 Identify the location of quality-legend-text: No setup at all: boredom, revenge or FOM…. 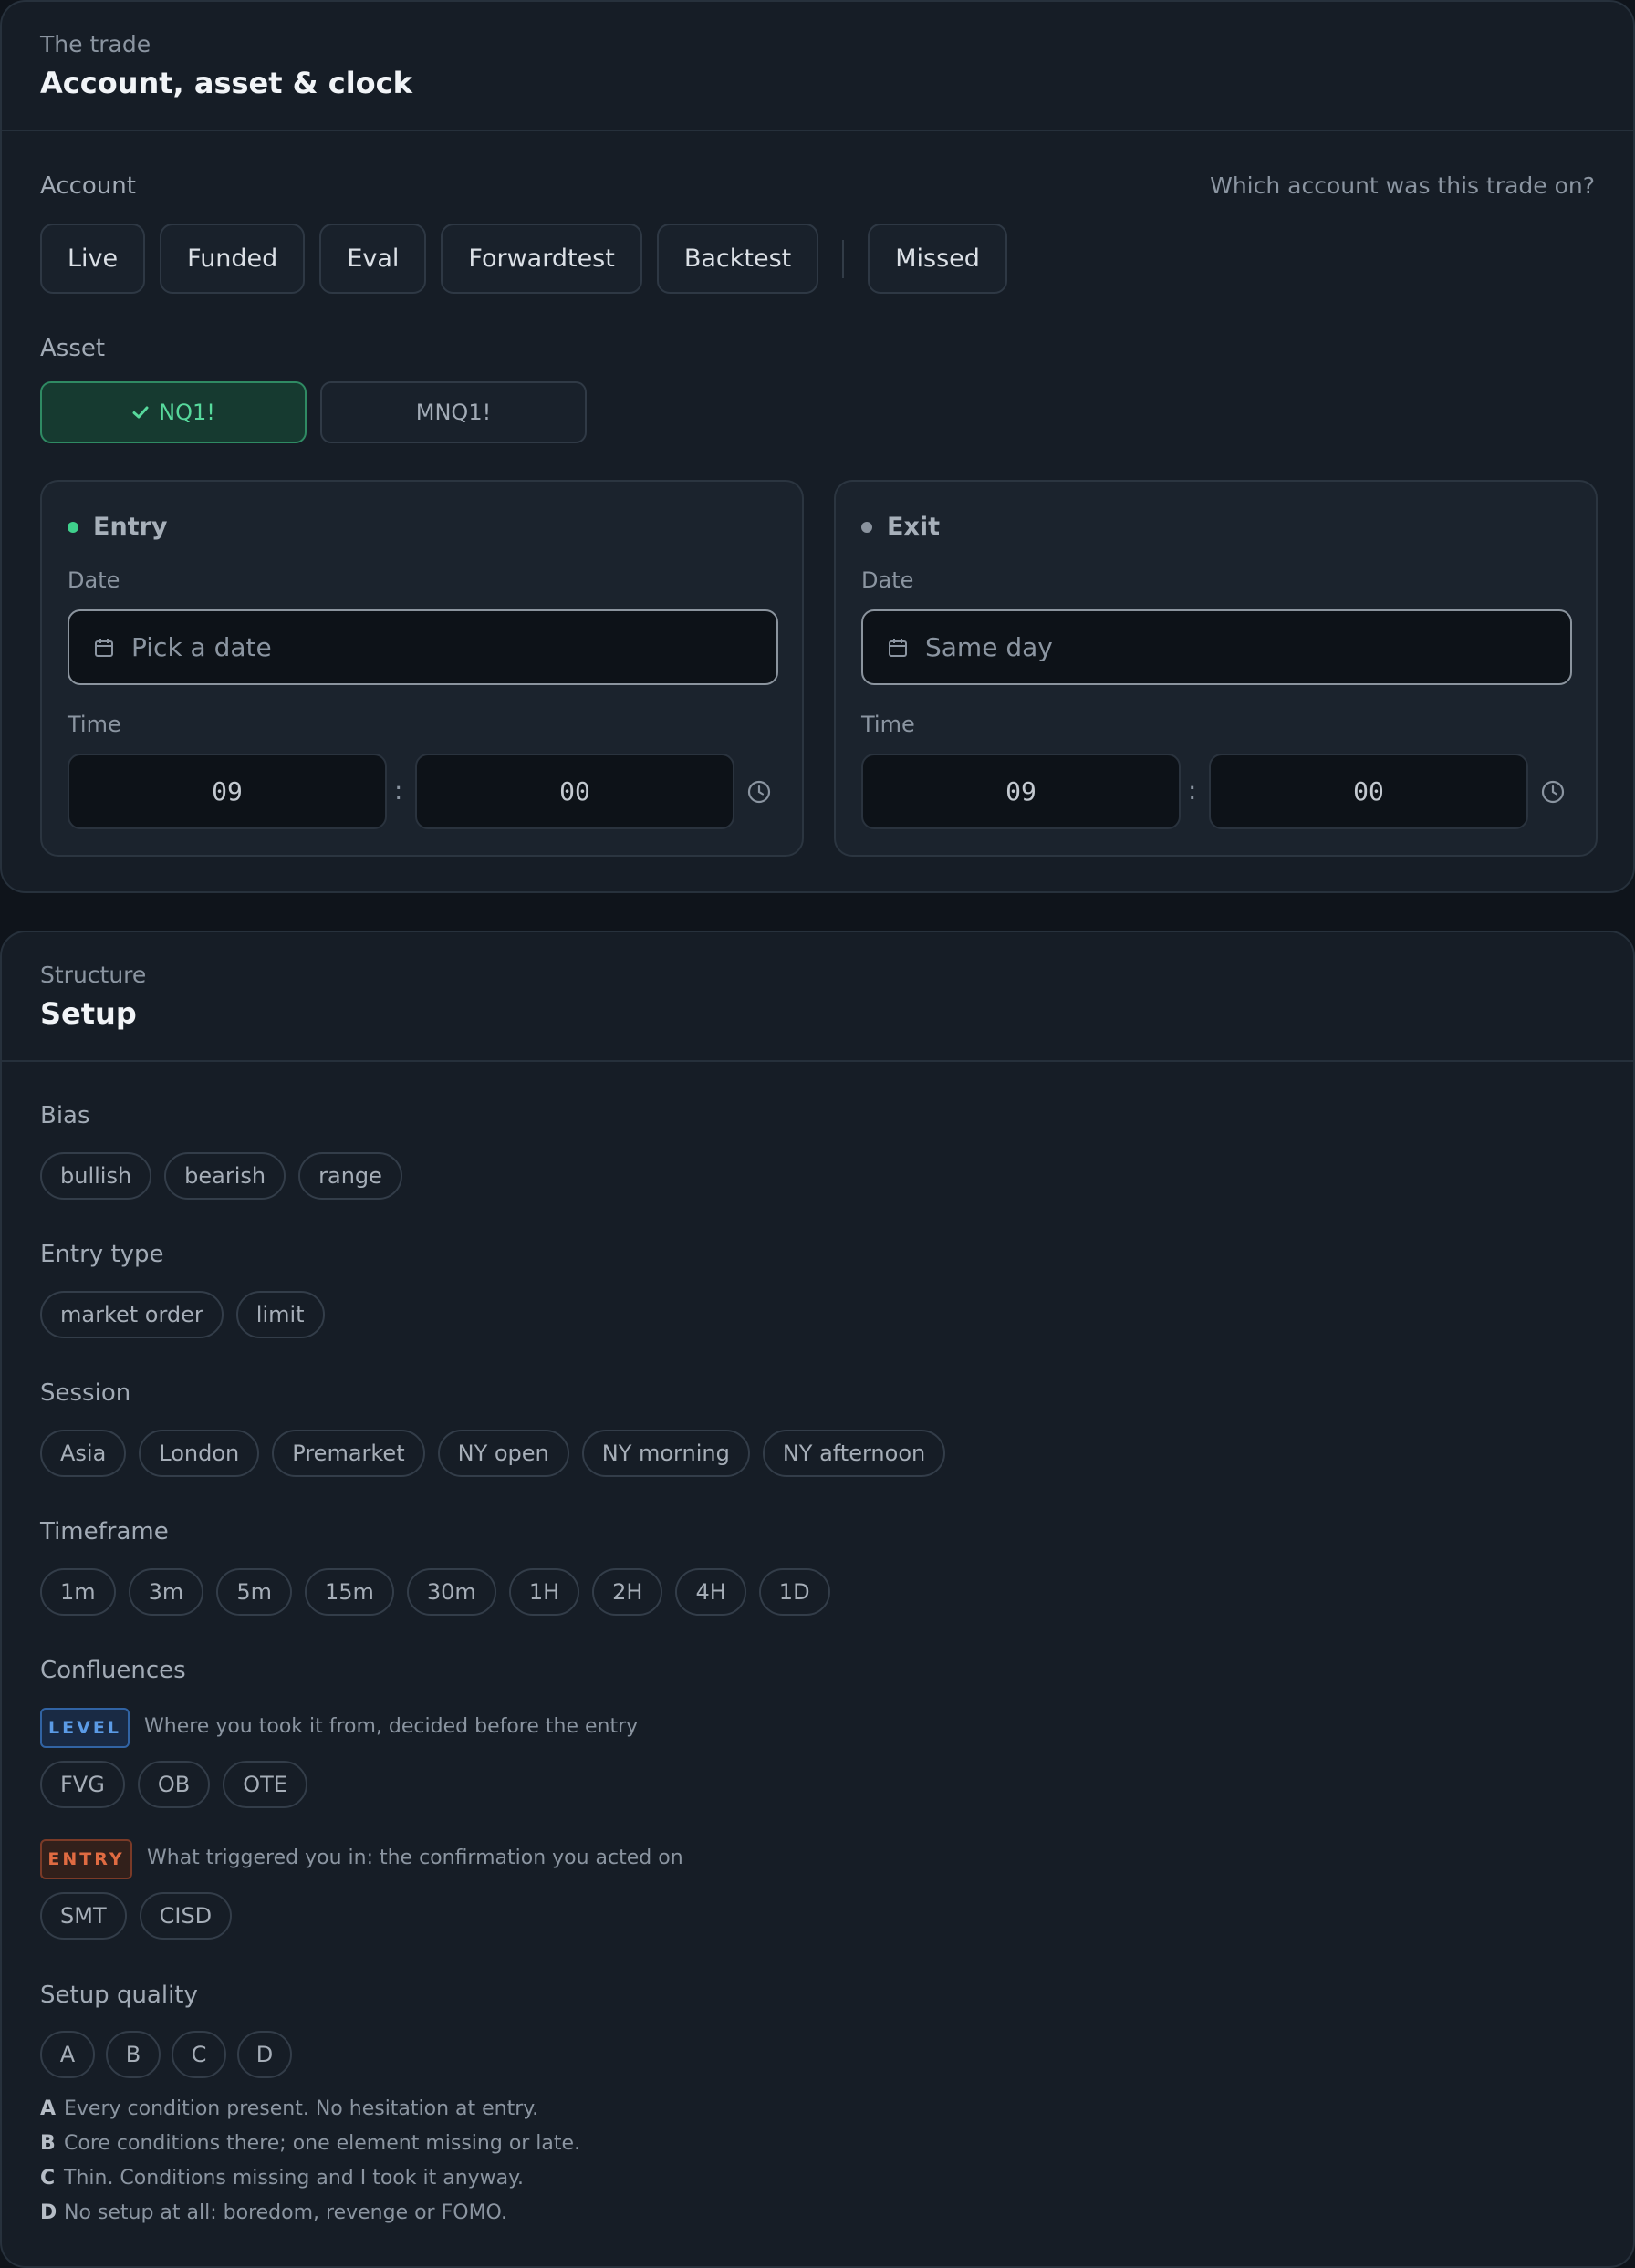
(285, 2213).